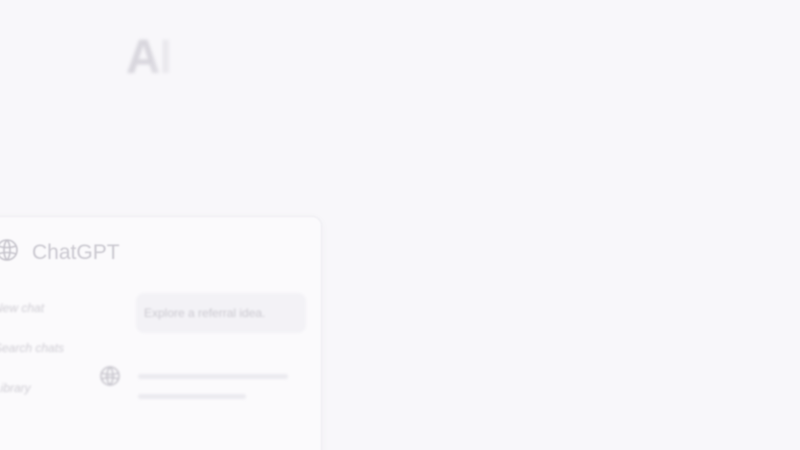 This screenshot has width=800, height=450. I want to click on sidebar-nav: New chat Search chats Library, so click(32, 360).